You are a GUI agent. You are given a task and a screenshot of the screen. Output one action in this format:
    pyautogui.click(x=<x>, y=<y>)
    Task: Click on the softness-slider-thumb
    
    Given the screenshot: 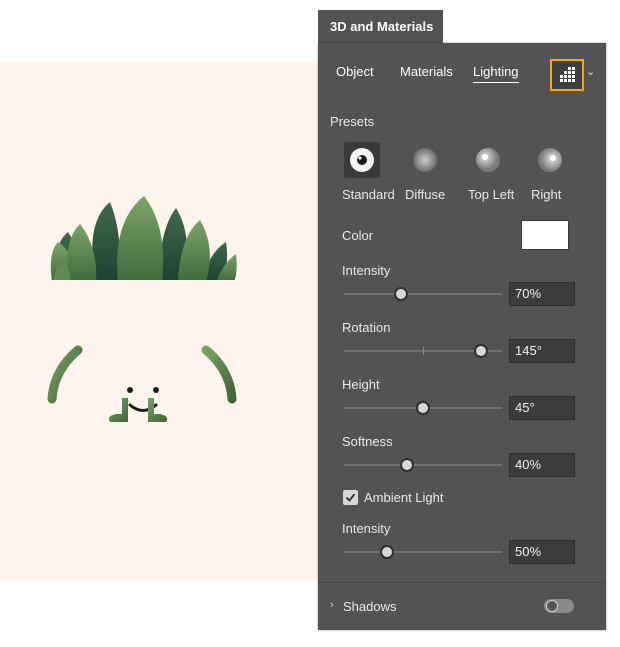 What is the action you would take?
    pyautogui.click(x=407, y=465)
    